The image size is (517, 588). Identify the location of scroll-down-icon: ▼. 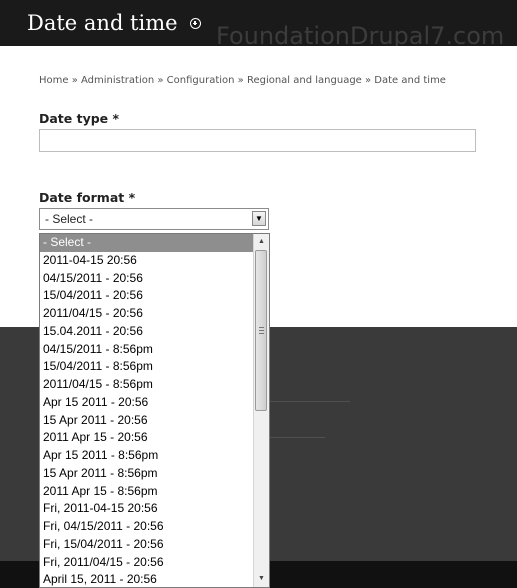
(261, 579).